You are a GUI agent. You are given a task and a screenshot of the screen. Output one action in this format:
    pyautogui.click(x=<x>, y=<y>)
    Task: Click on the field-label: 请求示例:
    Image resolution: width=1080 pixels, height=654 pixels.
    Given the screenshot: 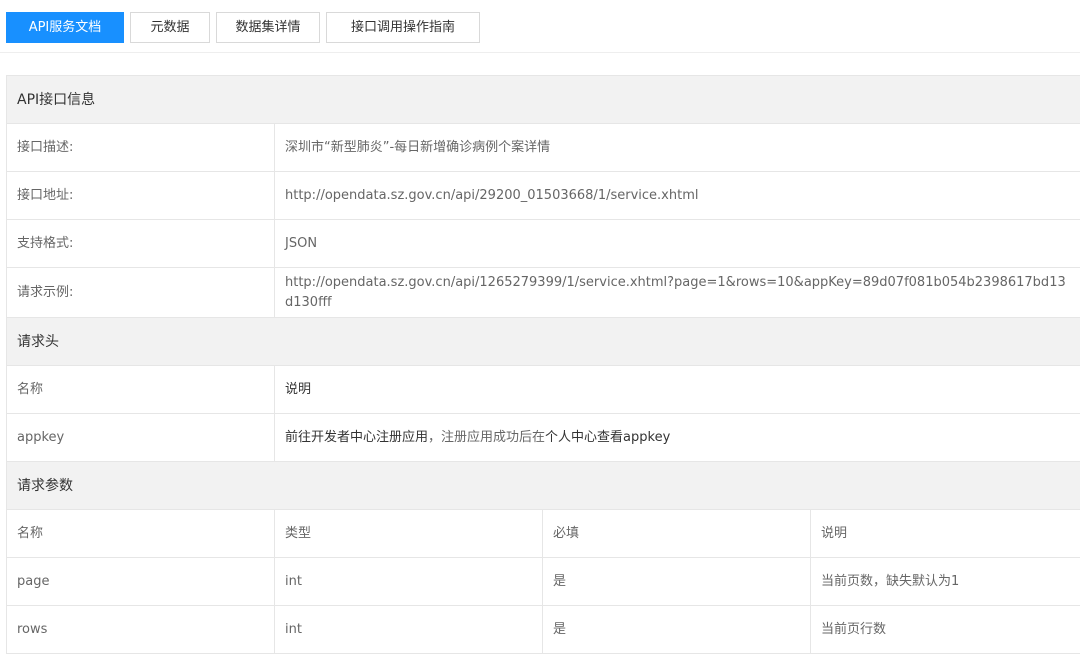 What is the action you would take?
    pyautogui.click(x=141, y=292)
    